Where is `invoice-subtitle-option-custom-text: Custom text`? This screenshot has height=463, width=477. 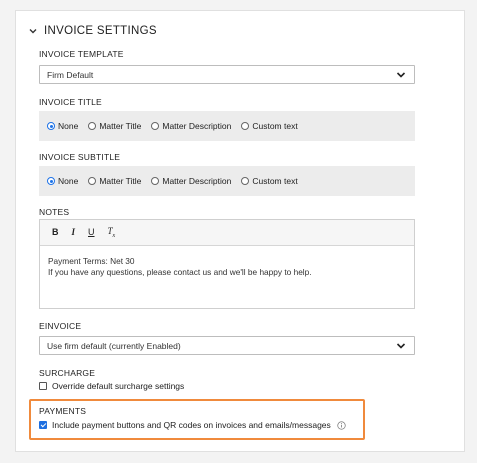
invoice-subtitle-option-custom-text: Custom text is located at coordinates (269, 181).